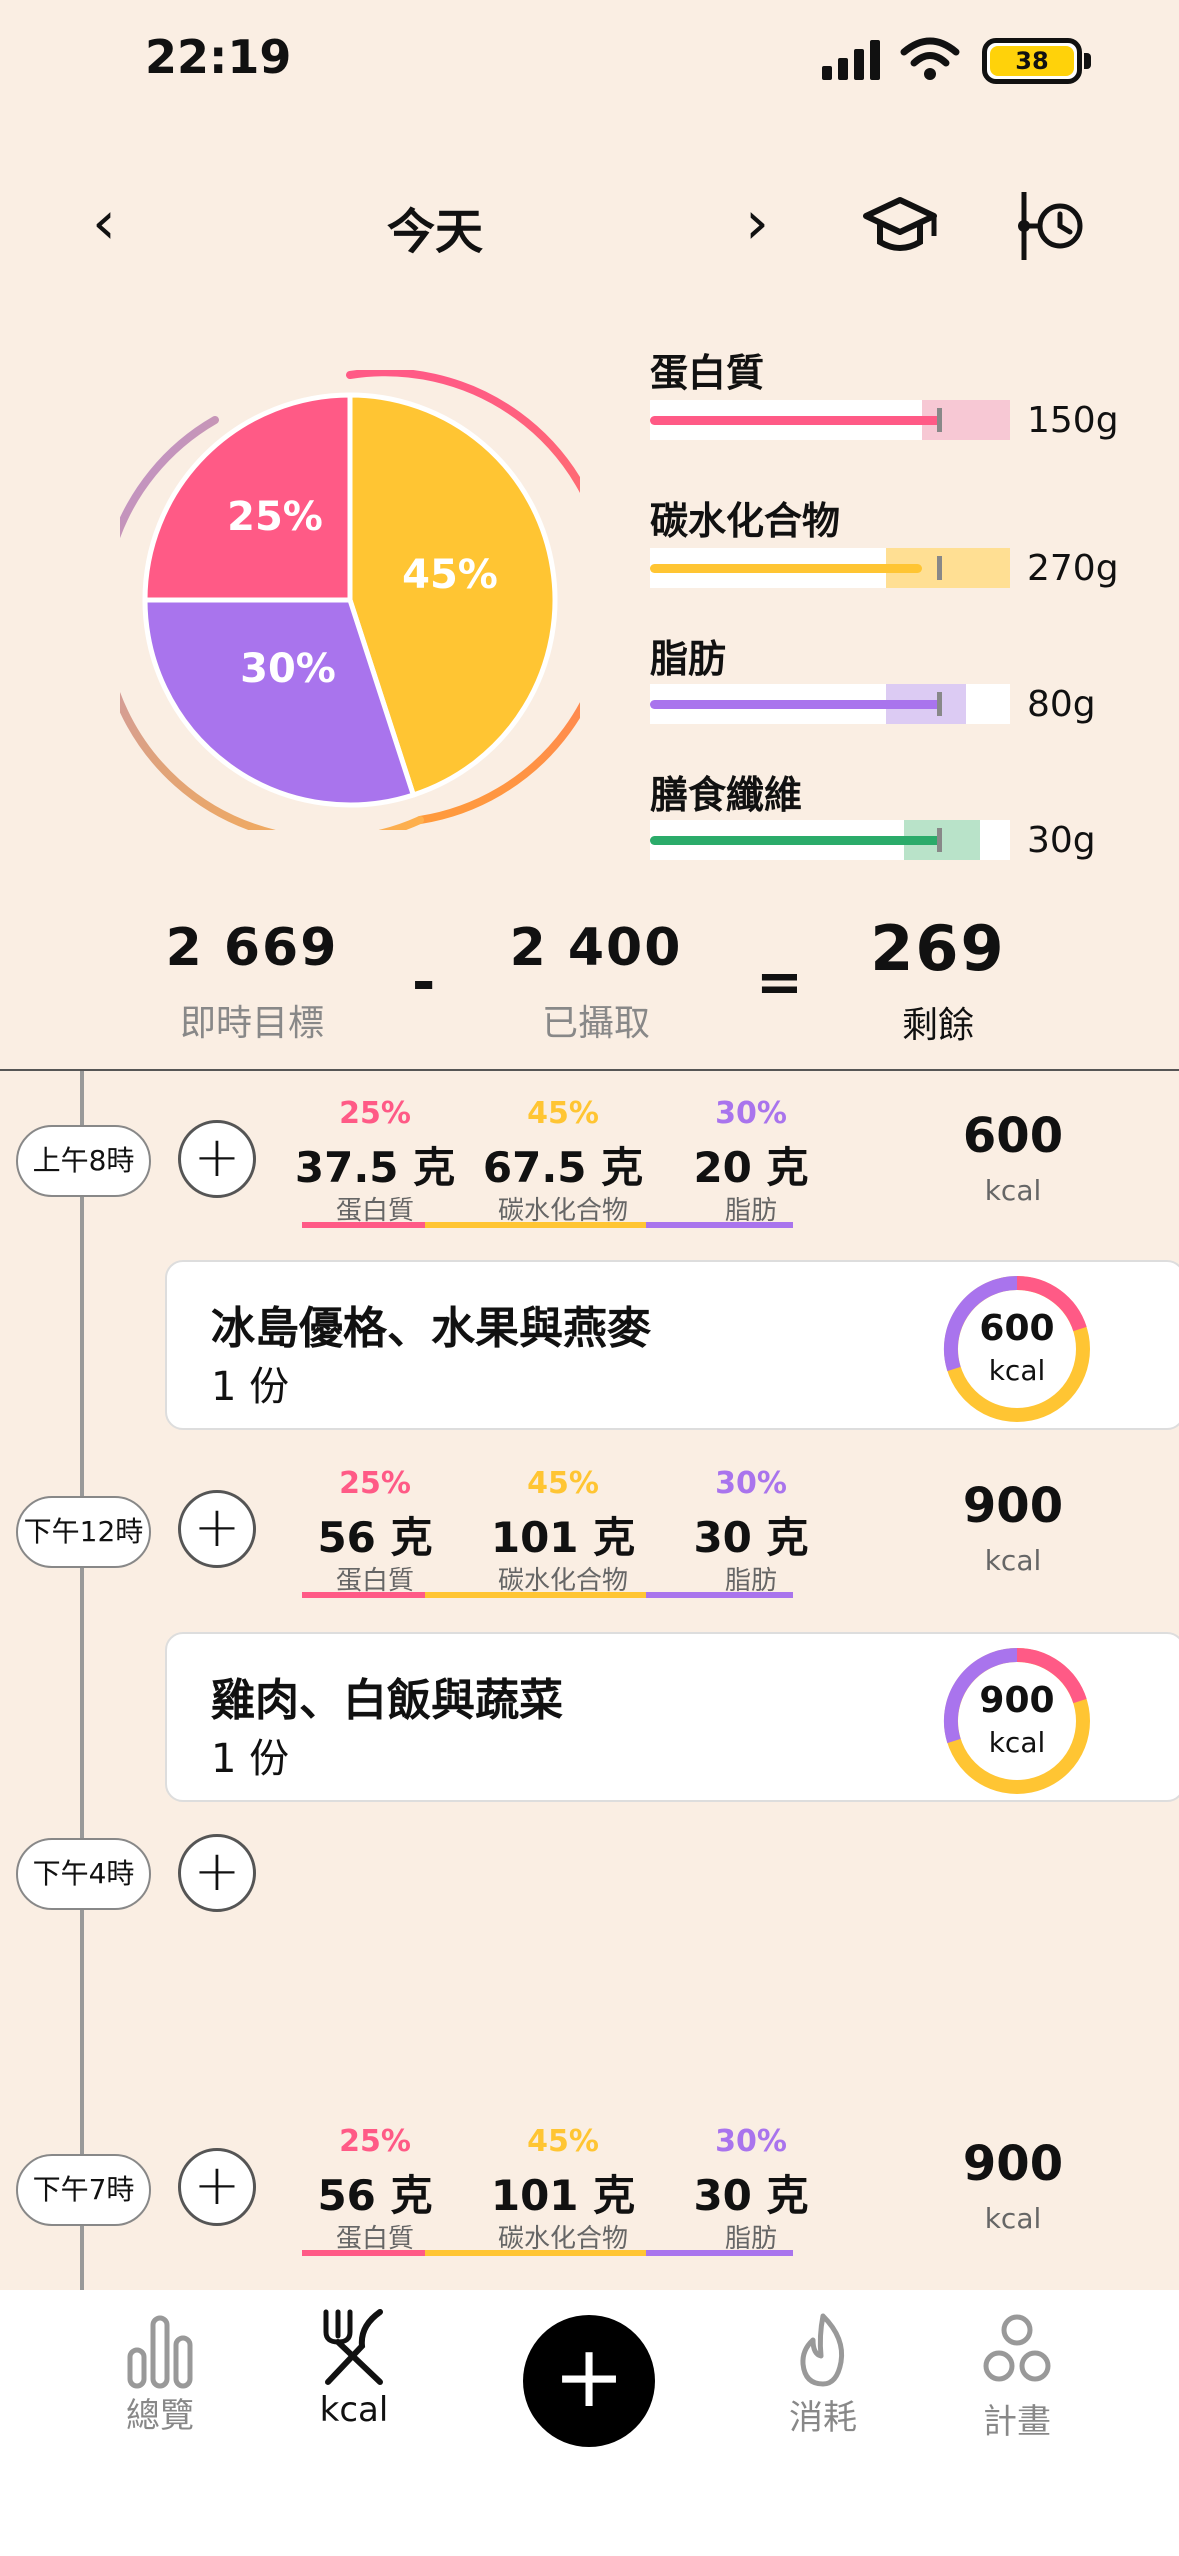 The width and height of the screenshot is (1179, 2556). What do you see at coordinates (745, 521) in the screenshot?
I see `carbs-label: 碳水化合物` at bounding box center [745, 521].